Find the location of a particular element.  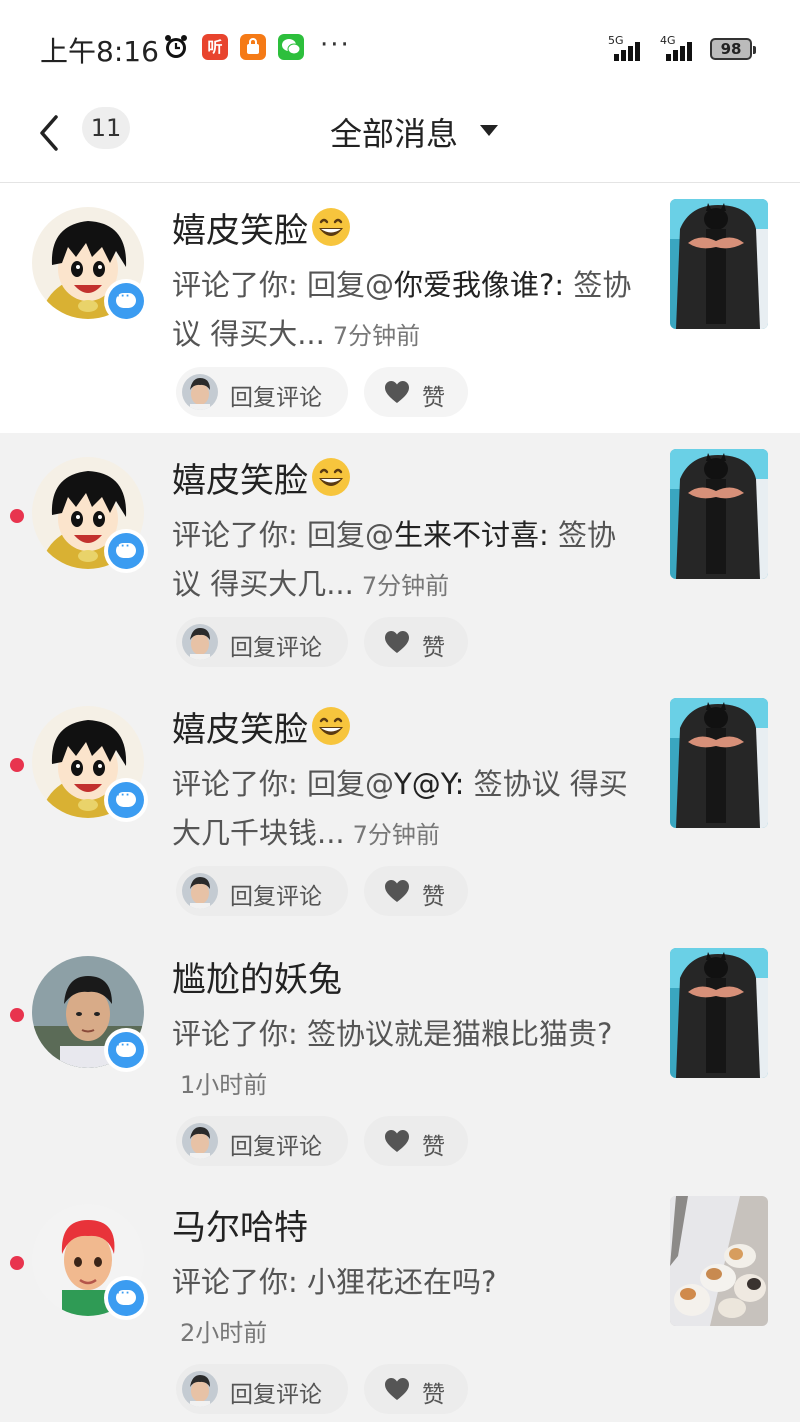

wechat-icon is located at coordinates (291, 47).